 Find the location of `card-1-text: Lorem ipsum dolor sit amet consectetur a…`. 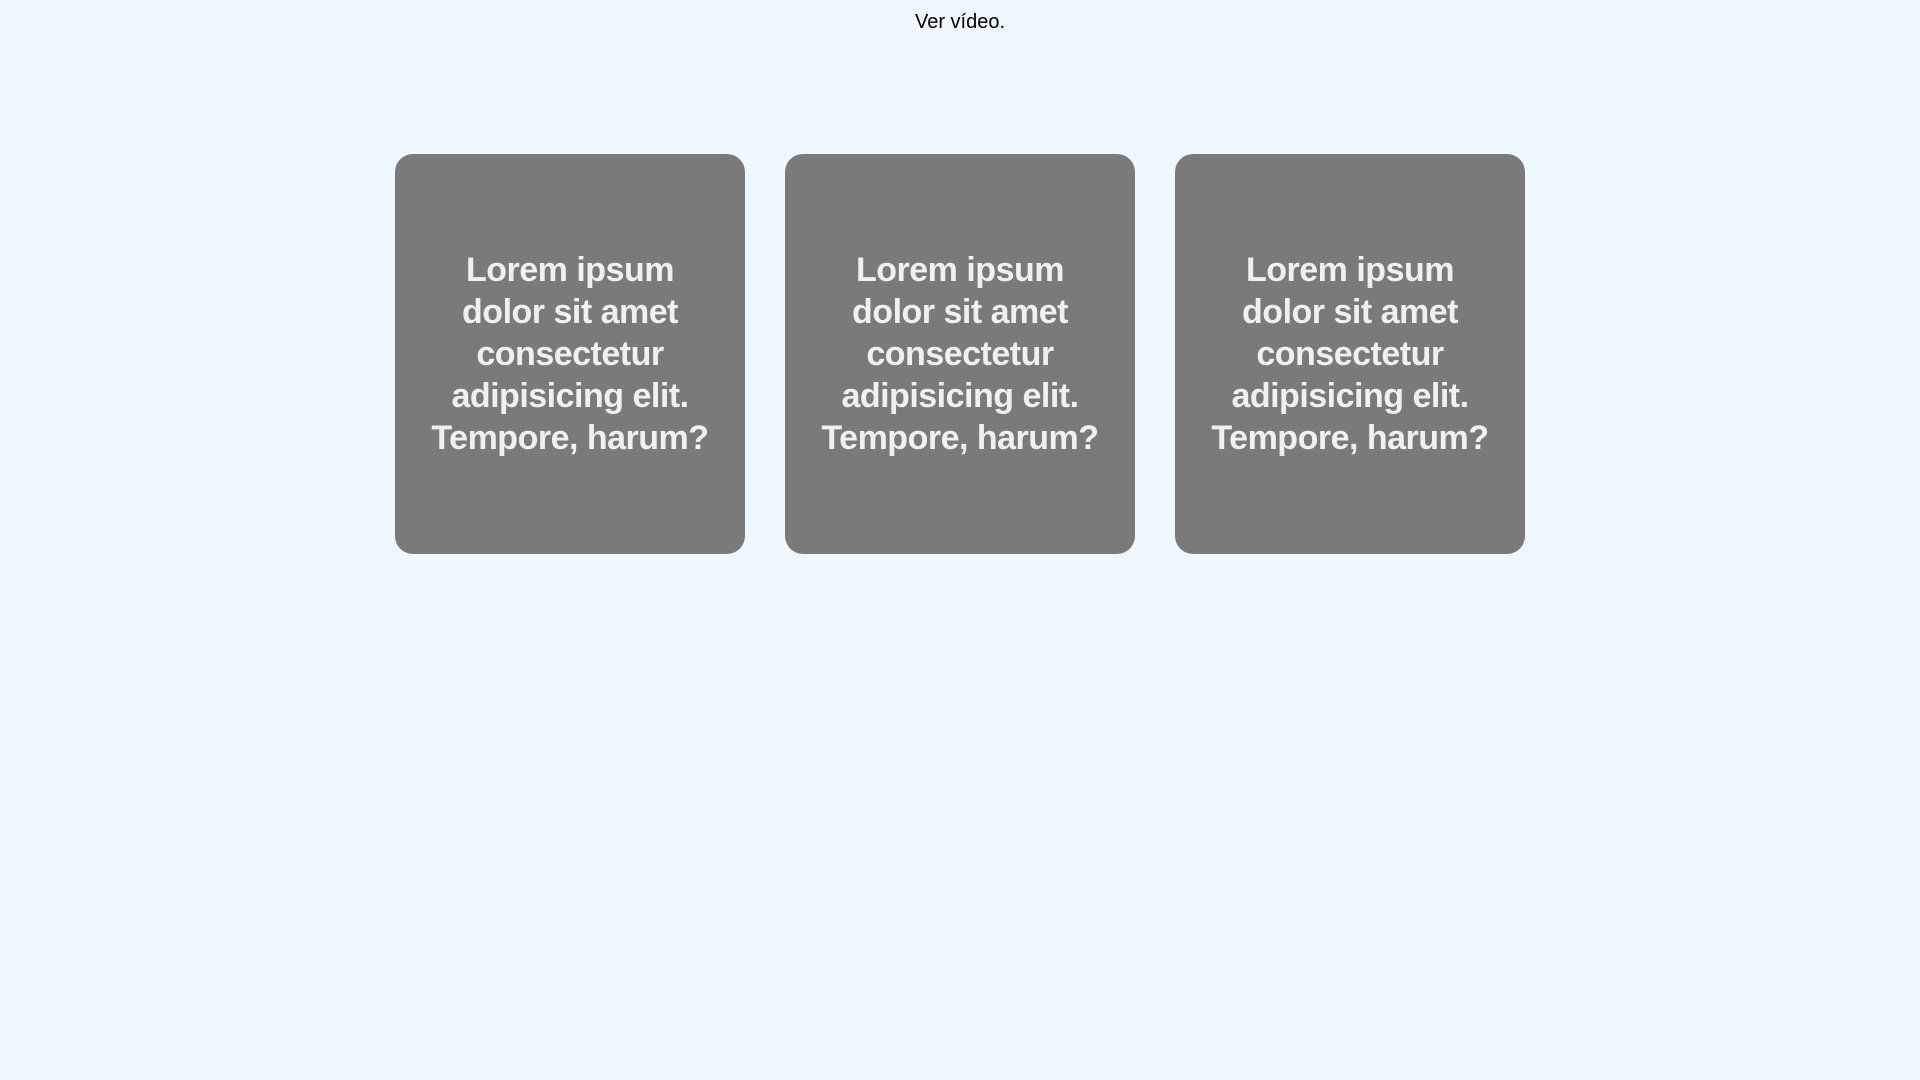

card-1-text: Lorem ipsum dolor sit amet consectetur a… is located at coordinates (570, 354).